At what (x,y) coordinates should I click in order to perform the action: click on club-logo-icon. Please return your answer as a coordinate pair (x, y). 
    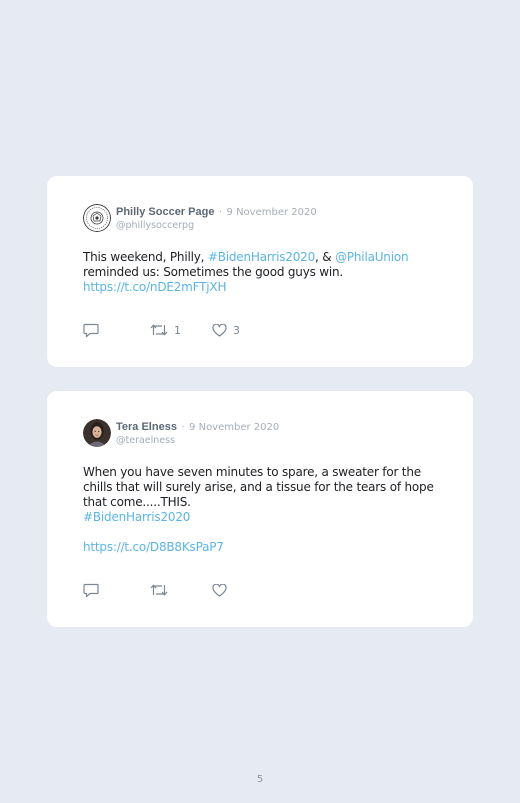
    Looking at the image, I should click on (97, 218).